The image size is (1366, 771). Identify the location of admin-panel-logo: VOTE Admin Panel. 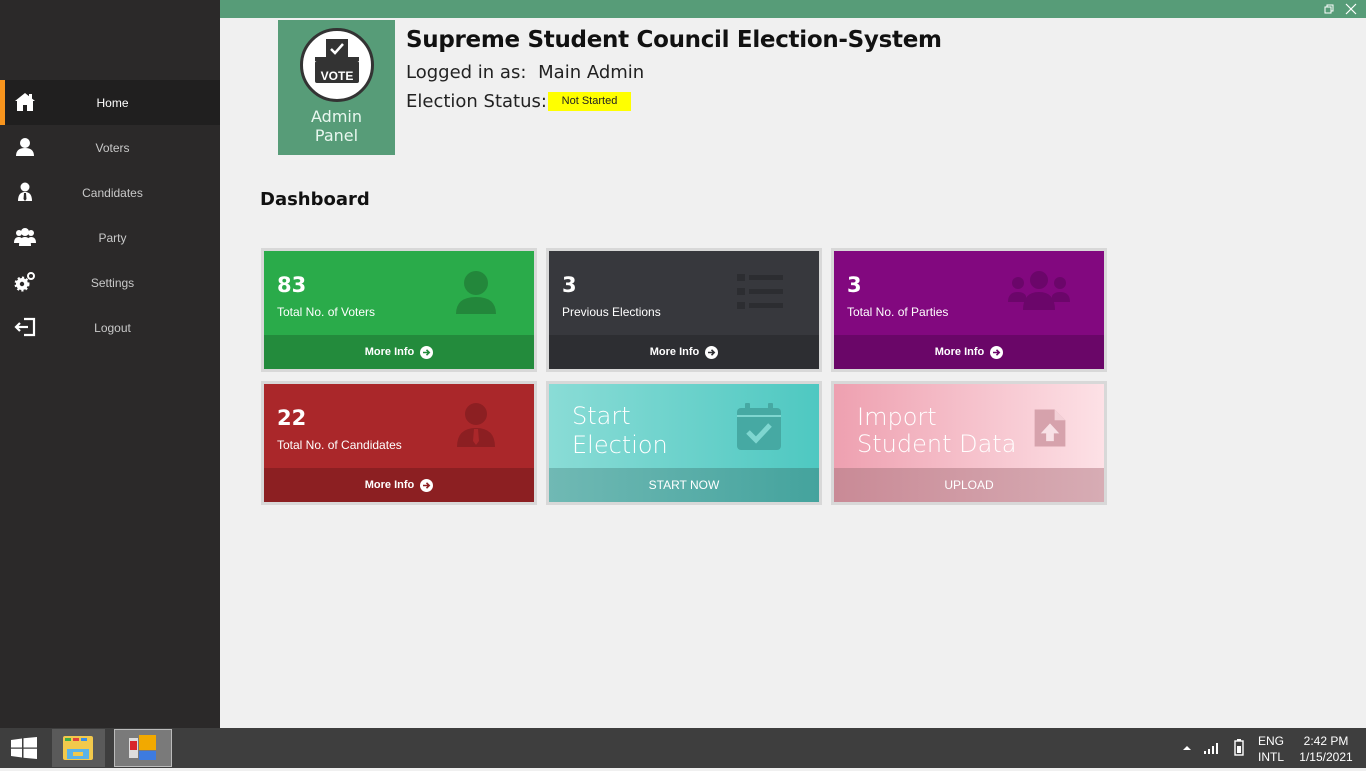
(336, 87).